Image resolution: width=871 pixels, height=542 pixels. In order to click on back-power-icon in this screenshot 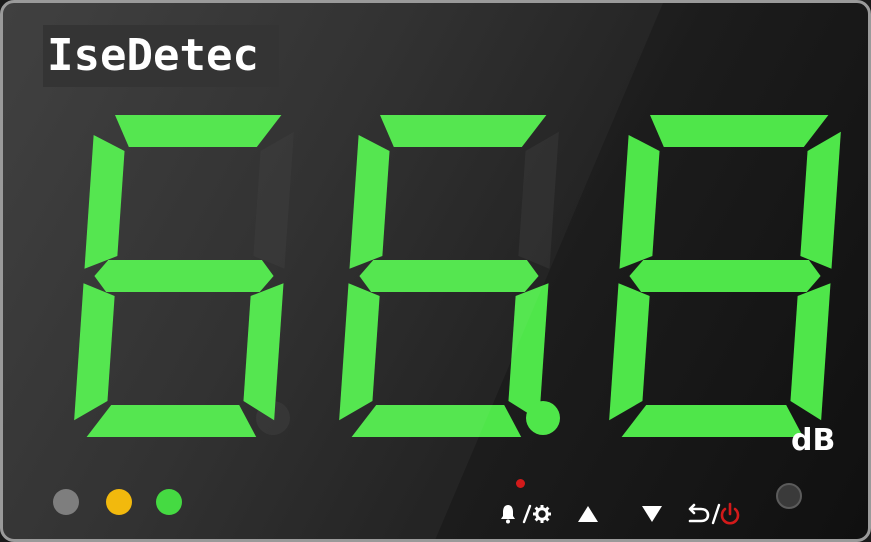, I will do `click(714, 513)`.